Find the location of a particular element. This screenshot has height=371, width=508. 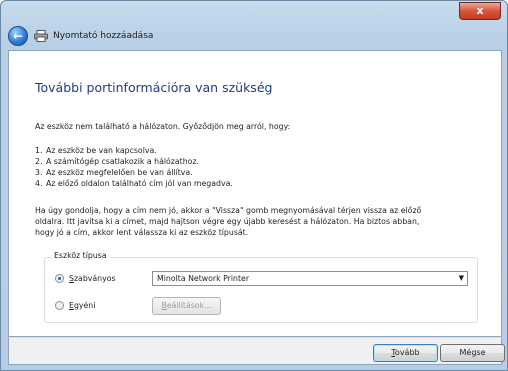

back-arrow-icon: ← is located at coordinates (18, 36).